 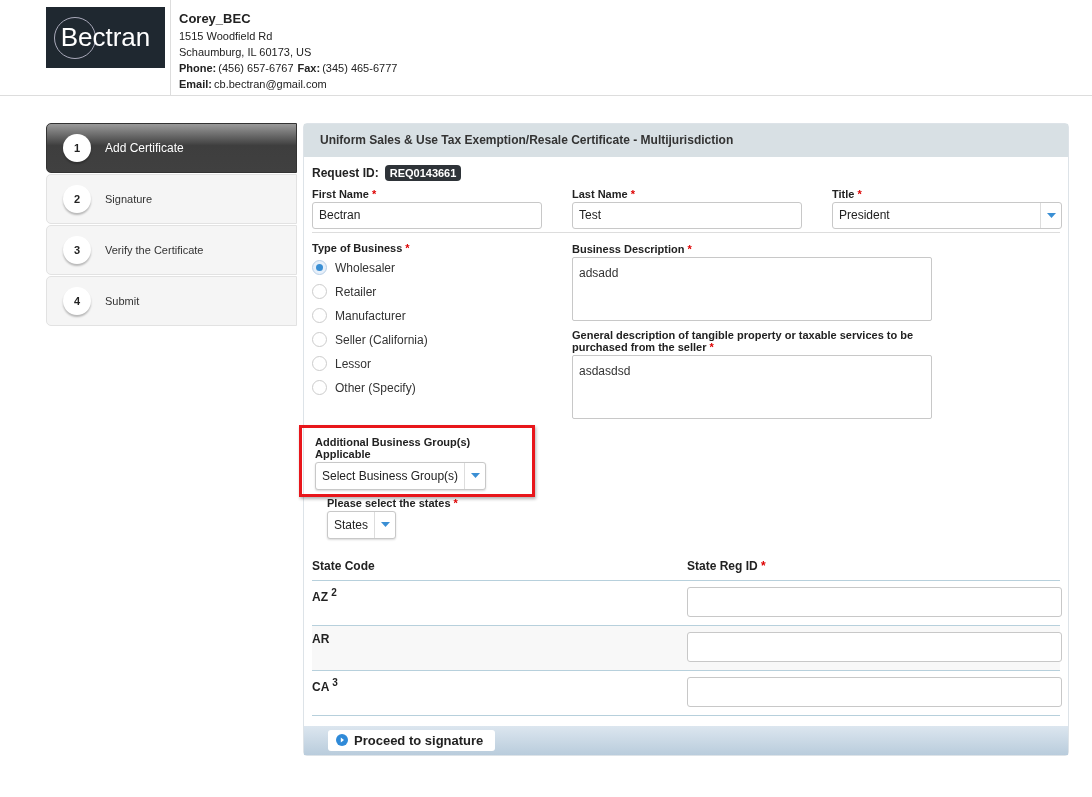 I want to click on dropdown-field: States, so click(x=362, y=524).